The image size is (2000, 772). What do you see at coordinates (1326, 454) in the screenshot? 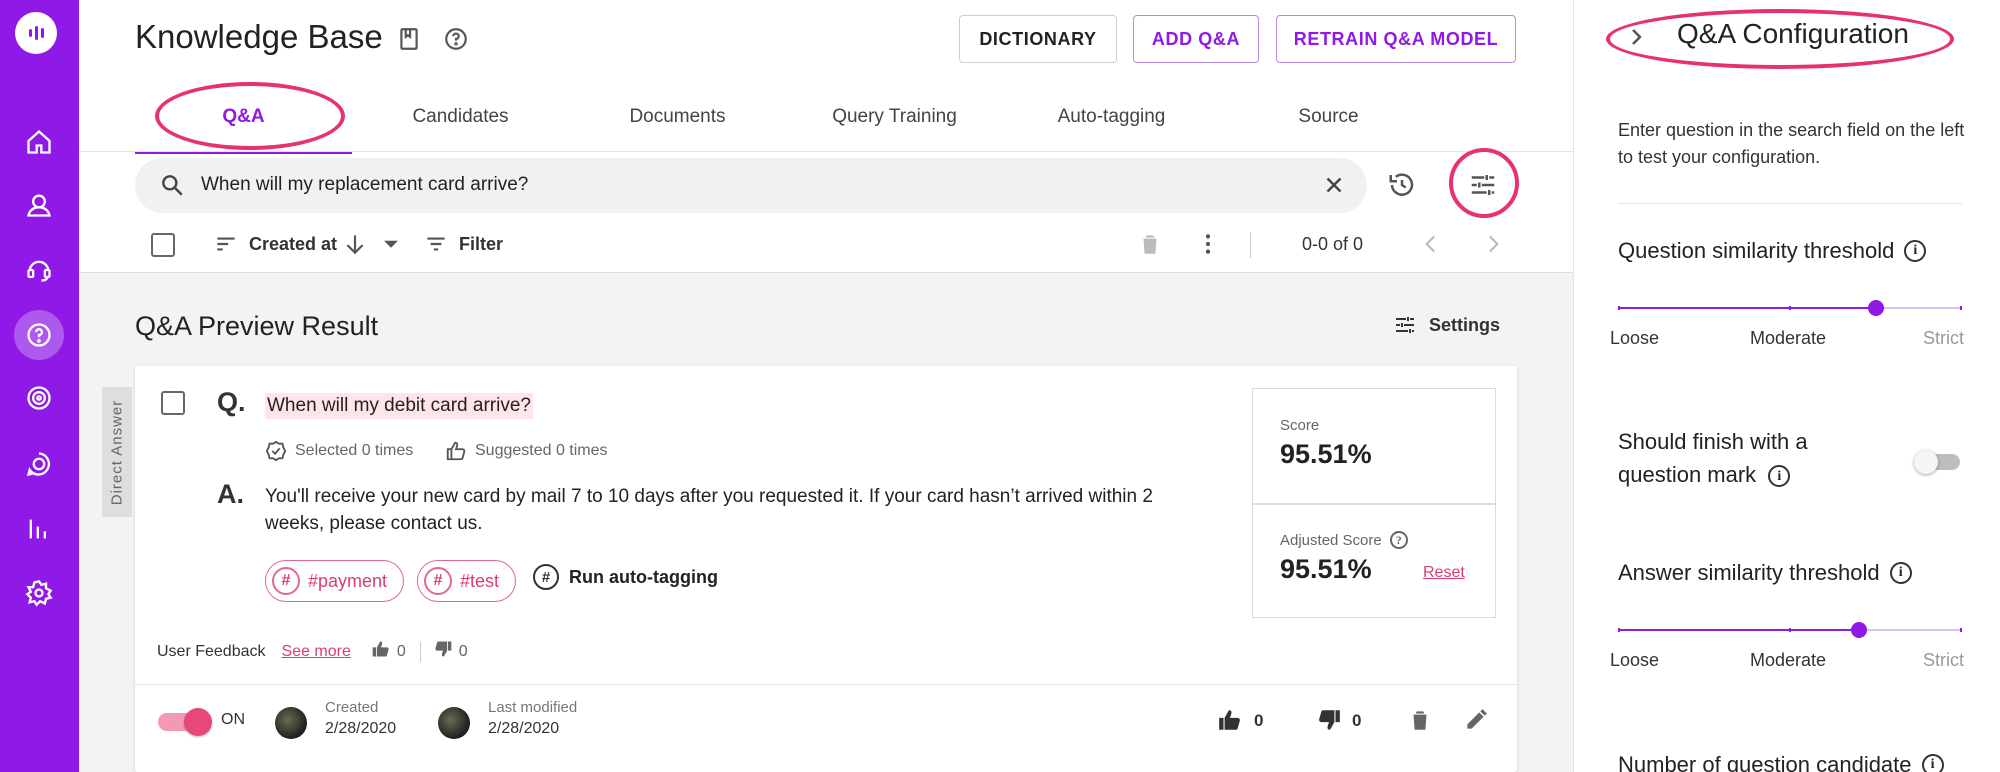
I see `score-value: 95.51%` at bounding box center [1326, 454].